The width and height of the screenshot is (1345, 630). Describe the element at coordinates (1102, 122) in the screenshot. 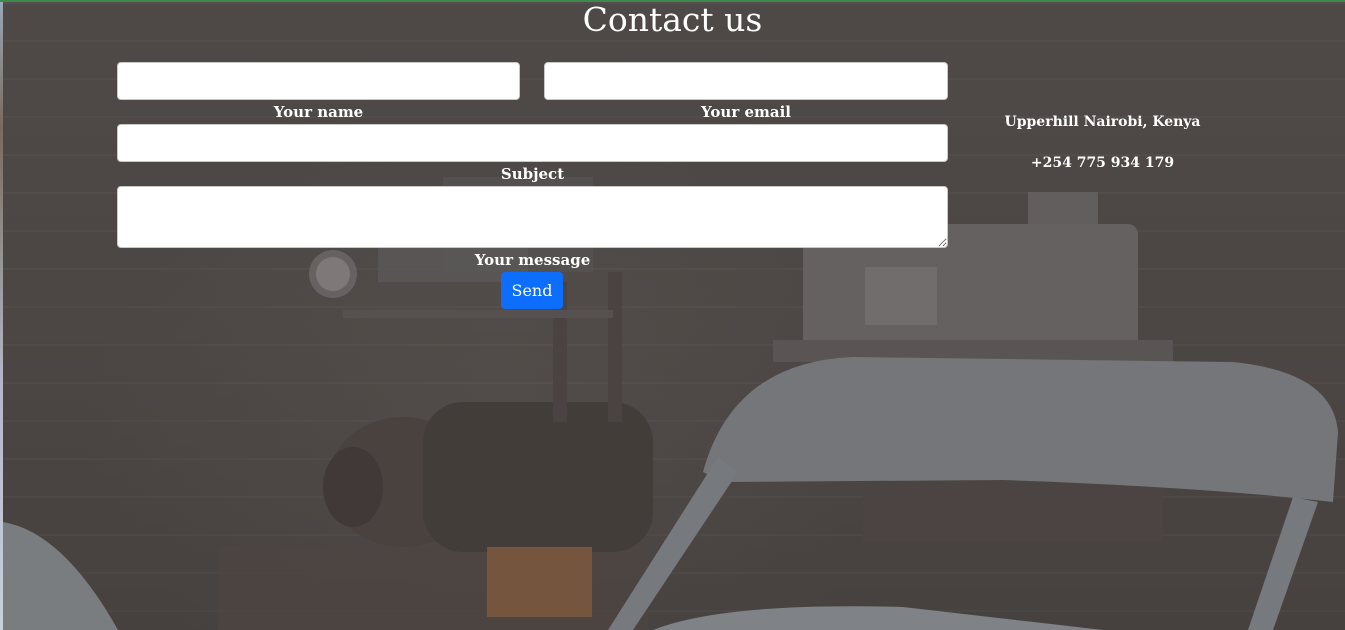

I see `contact-address: Upperhill Nairobi, Kenya` at that location.